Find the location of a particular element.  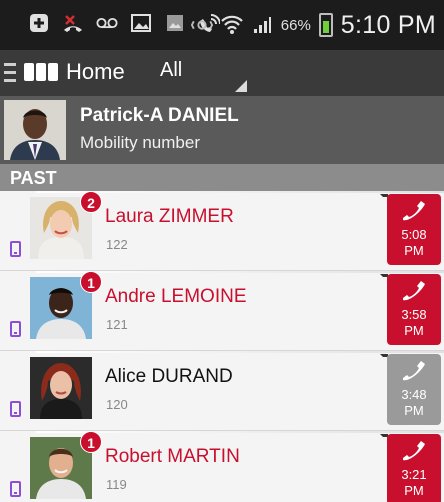

call-time-value: 5:08 is located at coordinates (414, 234).